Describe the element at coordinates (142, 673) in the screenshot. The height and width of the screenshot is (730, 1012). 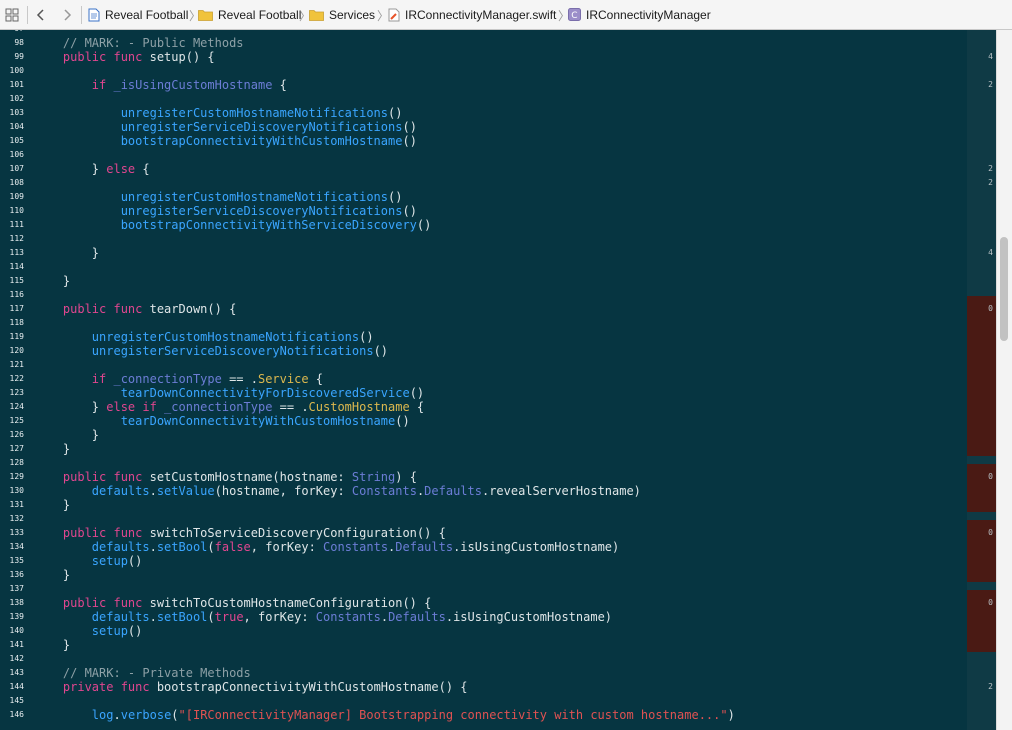
I see `code-line: // MARK: - Private Methods` at that location.